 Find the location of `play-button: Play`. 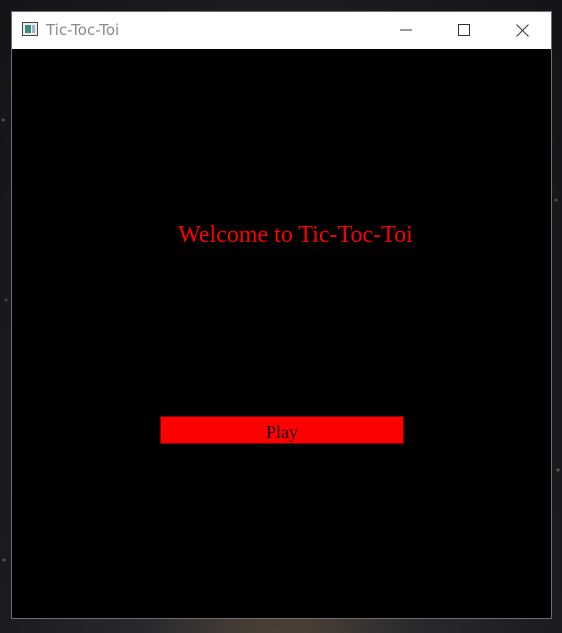

play-button: Play is located at coordinates (282, 430).